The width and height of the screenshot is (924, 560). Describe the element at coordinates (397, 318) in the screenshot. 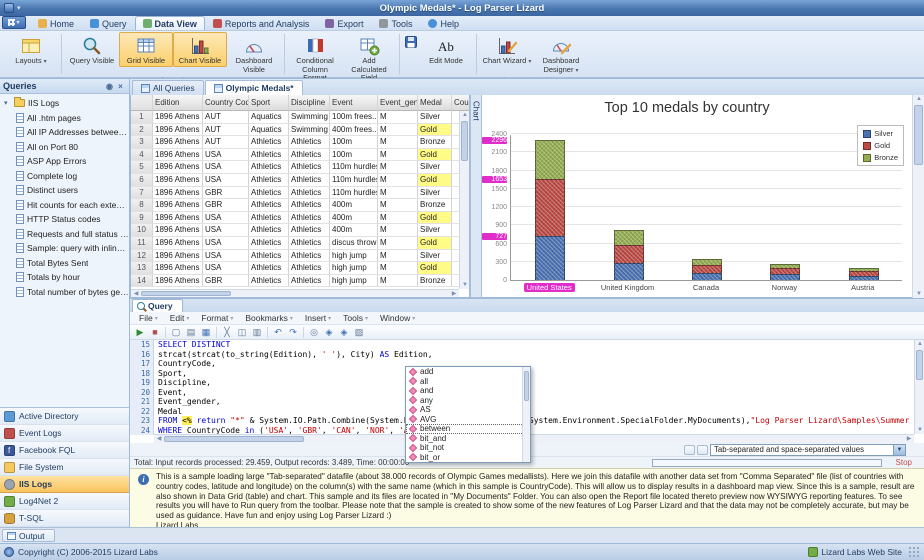

I see `menu-window: Window ▾` at that location.